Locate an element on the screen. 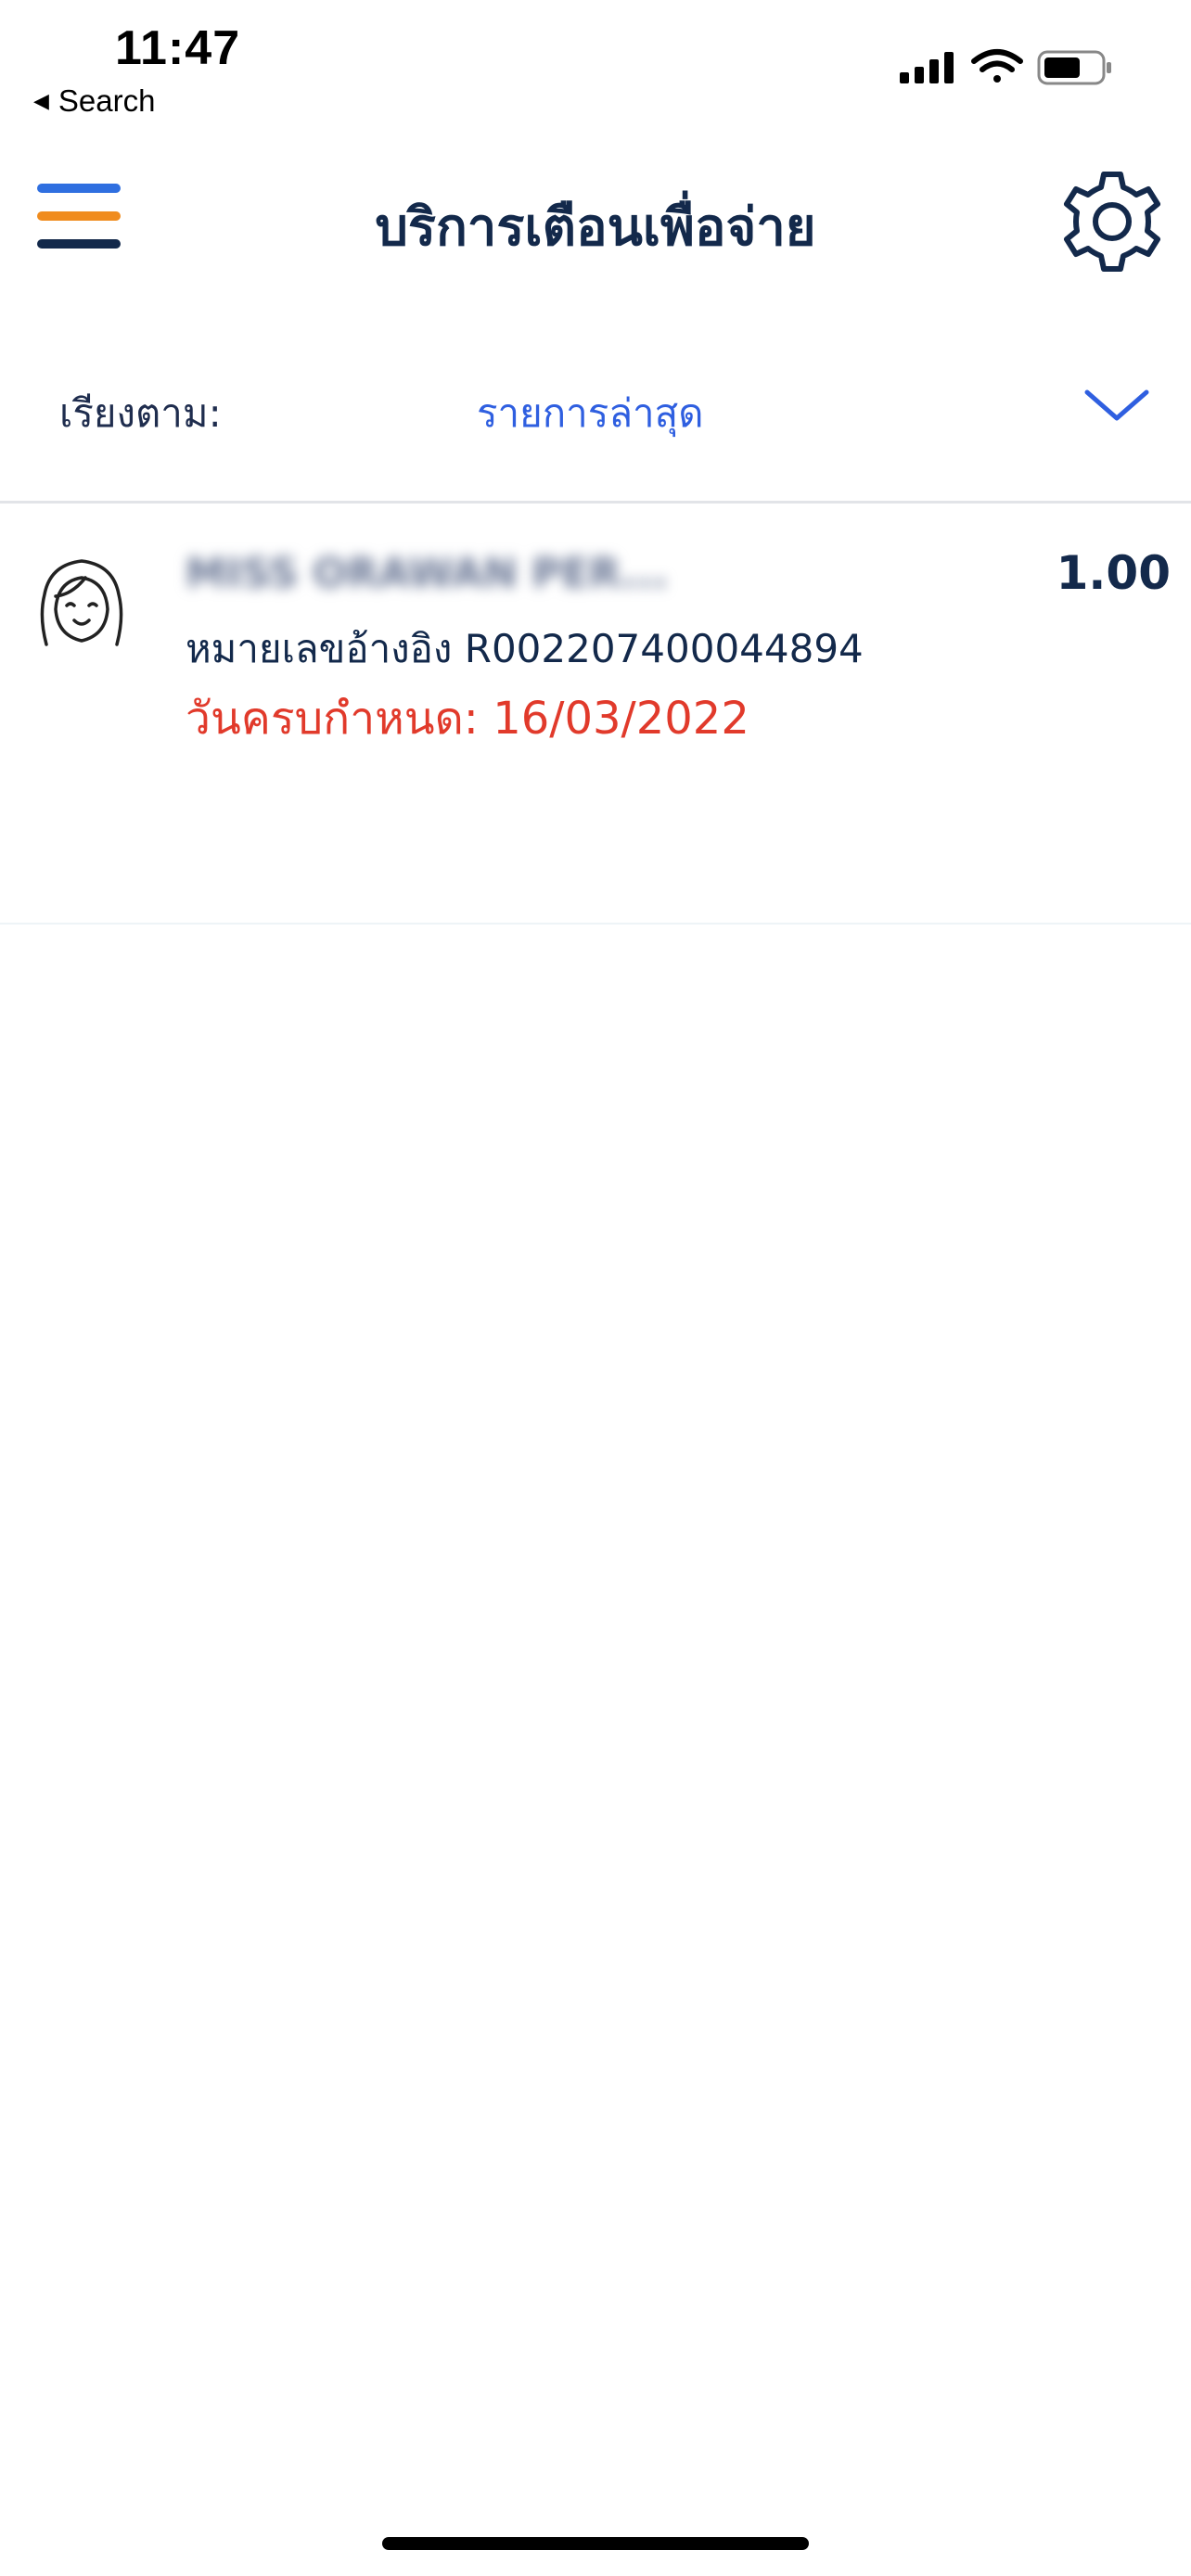 The width and height of the screenshot is (1191, 2576). status-time: 11:47 is located at coordinates (178, 48).